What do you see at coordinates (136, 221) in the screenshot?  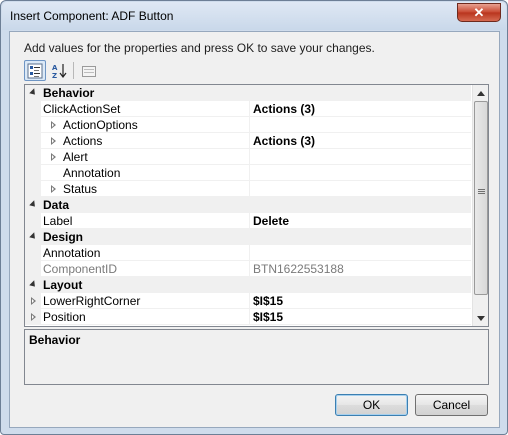 I see `property-name-cell: Label` at bounding box center [136, 221].